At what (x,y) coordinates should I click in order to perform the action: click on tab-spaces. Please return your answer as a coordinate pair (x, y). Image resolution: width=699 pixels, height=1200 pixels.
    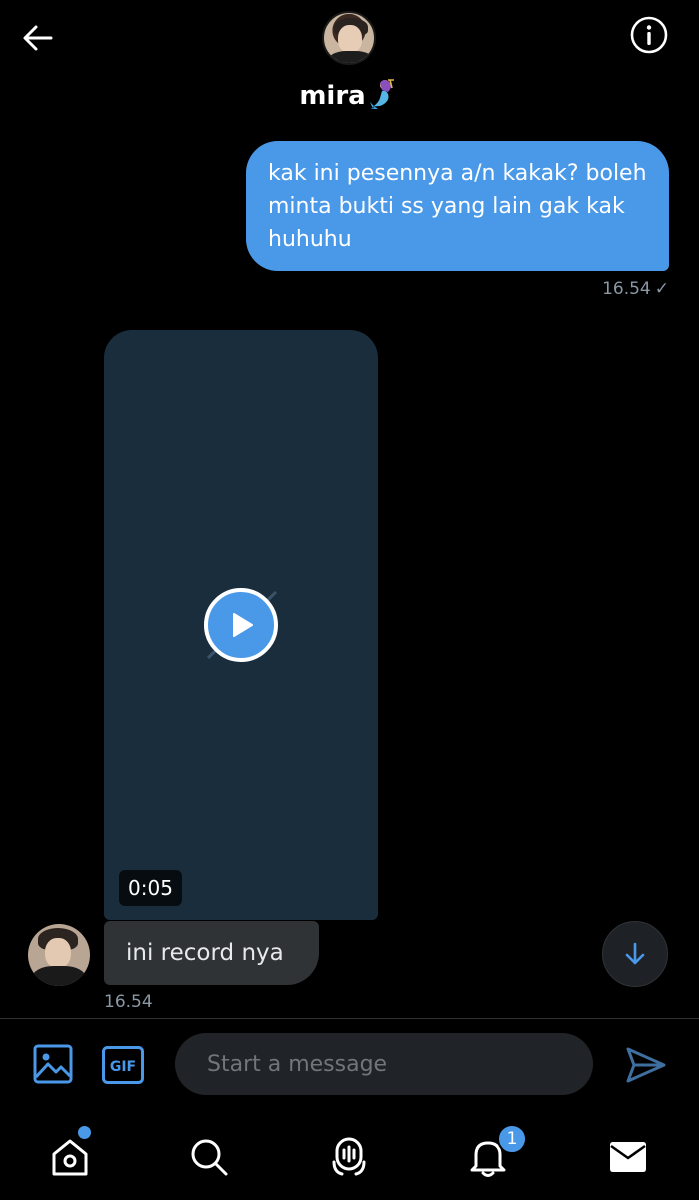
    Looking at the image, I should click on (349, 1157).